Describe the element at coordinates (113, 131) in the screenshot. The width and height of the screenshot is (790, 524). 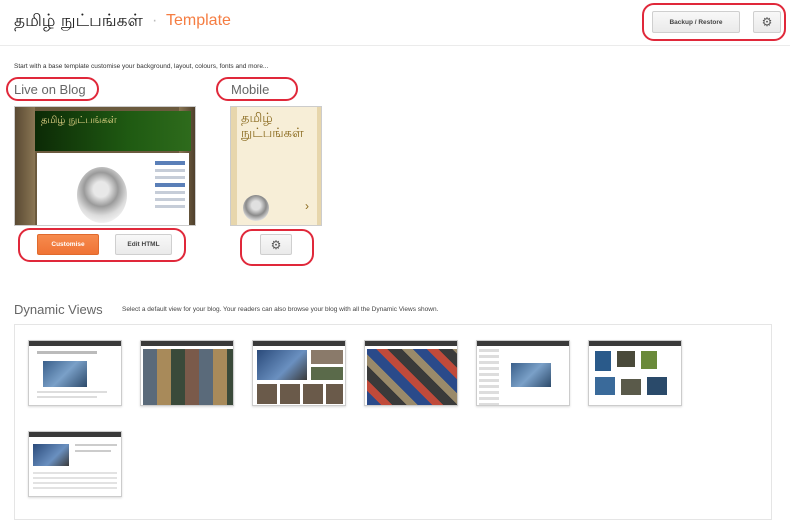
I see `preview-banner: தமிழ் நுட்பங்கள்` at that location.